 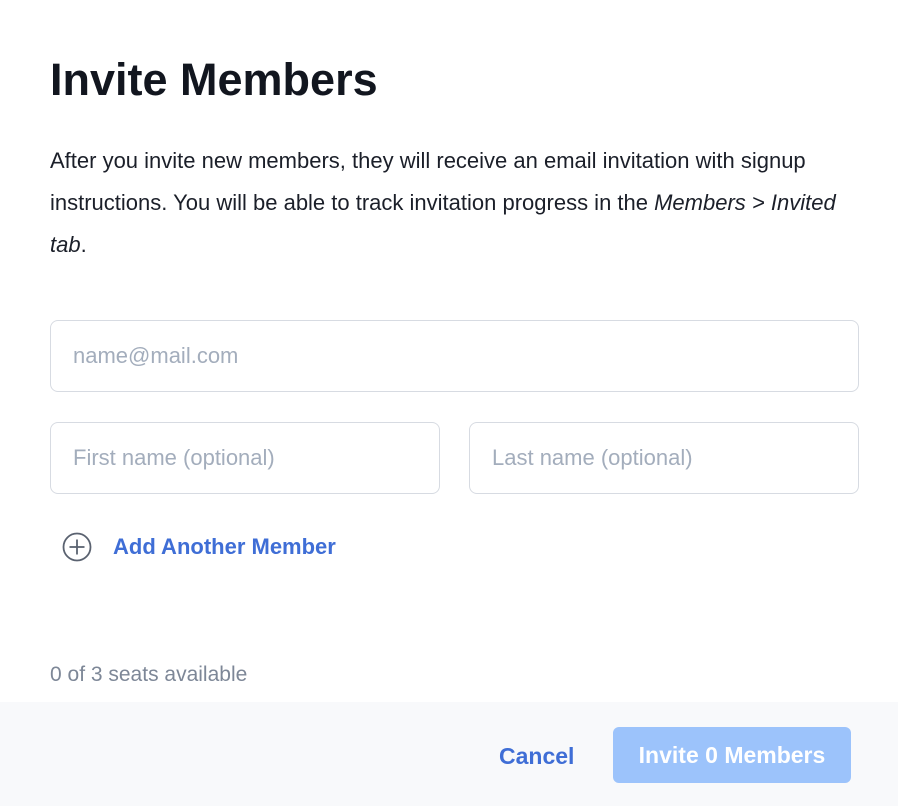 What do you see at coordinates (732, 755) in the screenshot?
I see `invite-members-button: Invite 0 Members` at bounding box center [732, 755].